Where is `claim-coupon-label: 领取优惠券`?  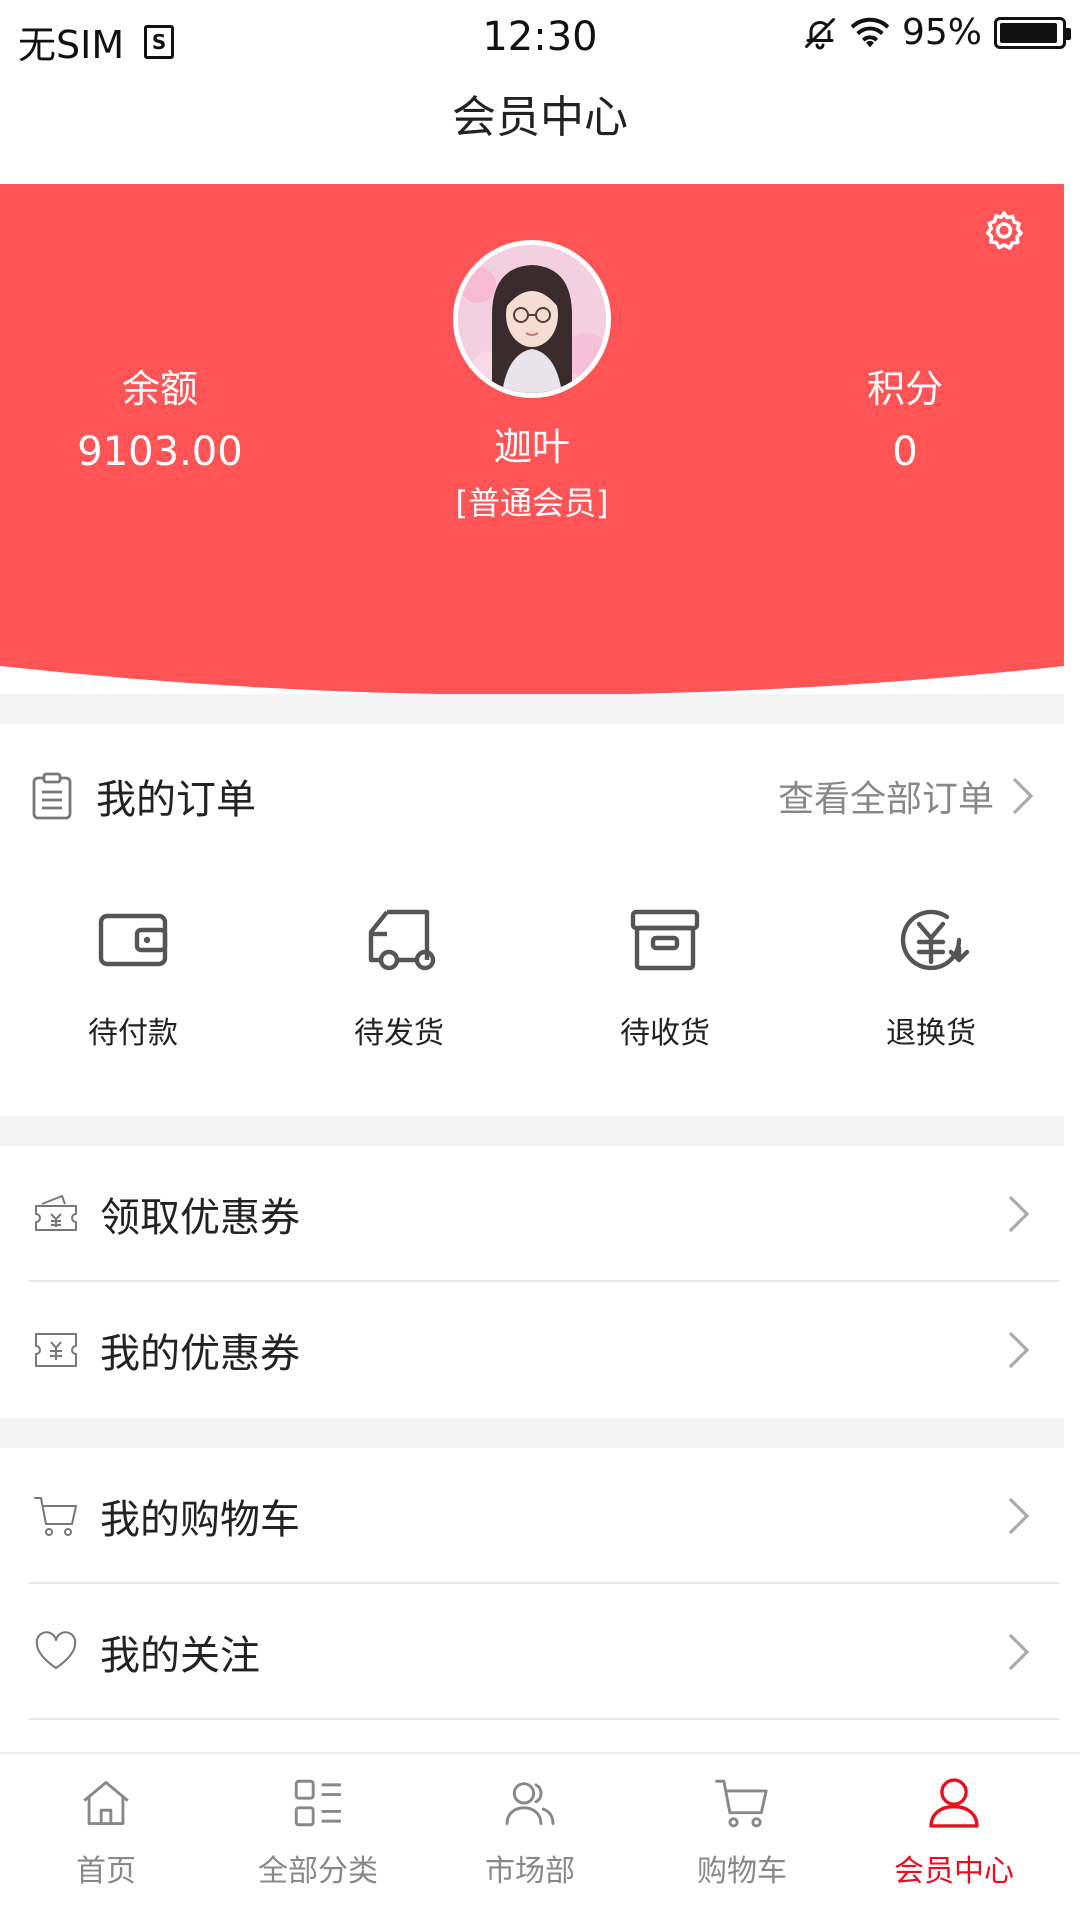
claim-coupon-label: 领取优惠券 is located at coordinates (200, 1218).